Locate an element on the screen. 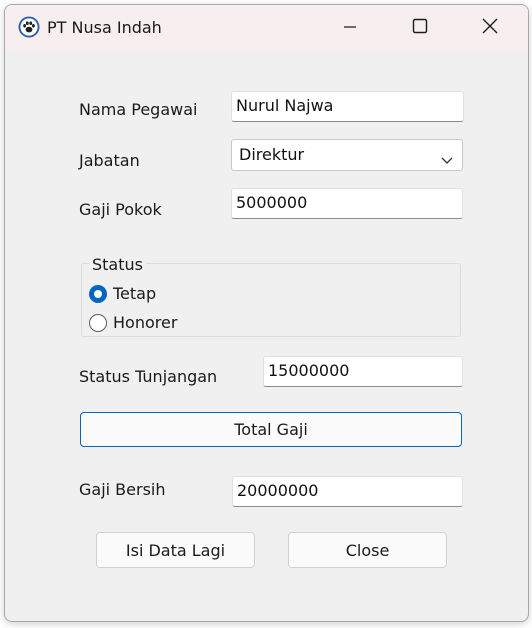  maximize-button is located at coordinates (420, 28).